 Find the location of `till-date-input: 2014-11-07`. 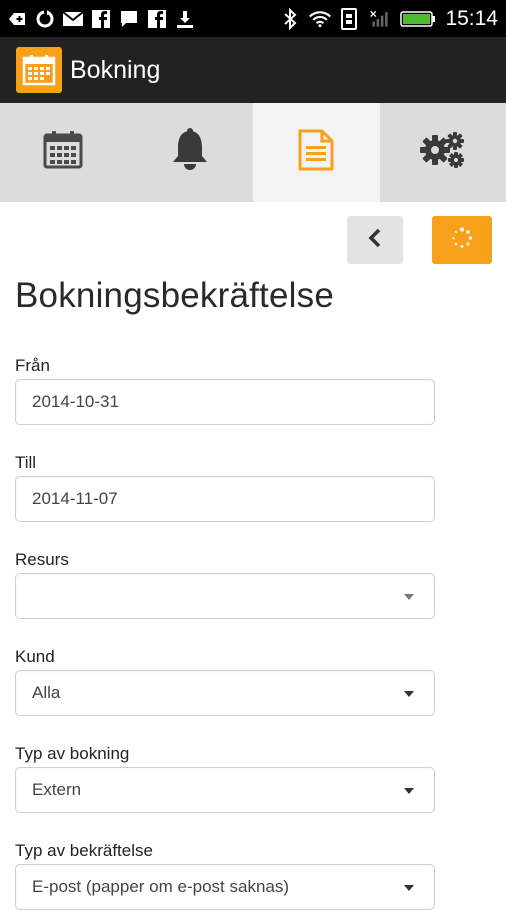

till-date-input: 2014-11-07 is located at coordinates (225, 499).